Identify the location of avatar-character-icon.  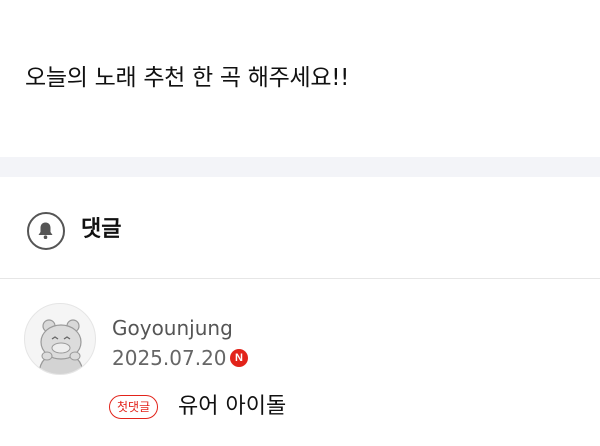
(61, 346).